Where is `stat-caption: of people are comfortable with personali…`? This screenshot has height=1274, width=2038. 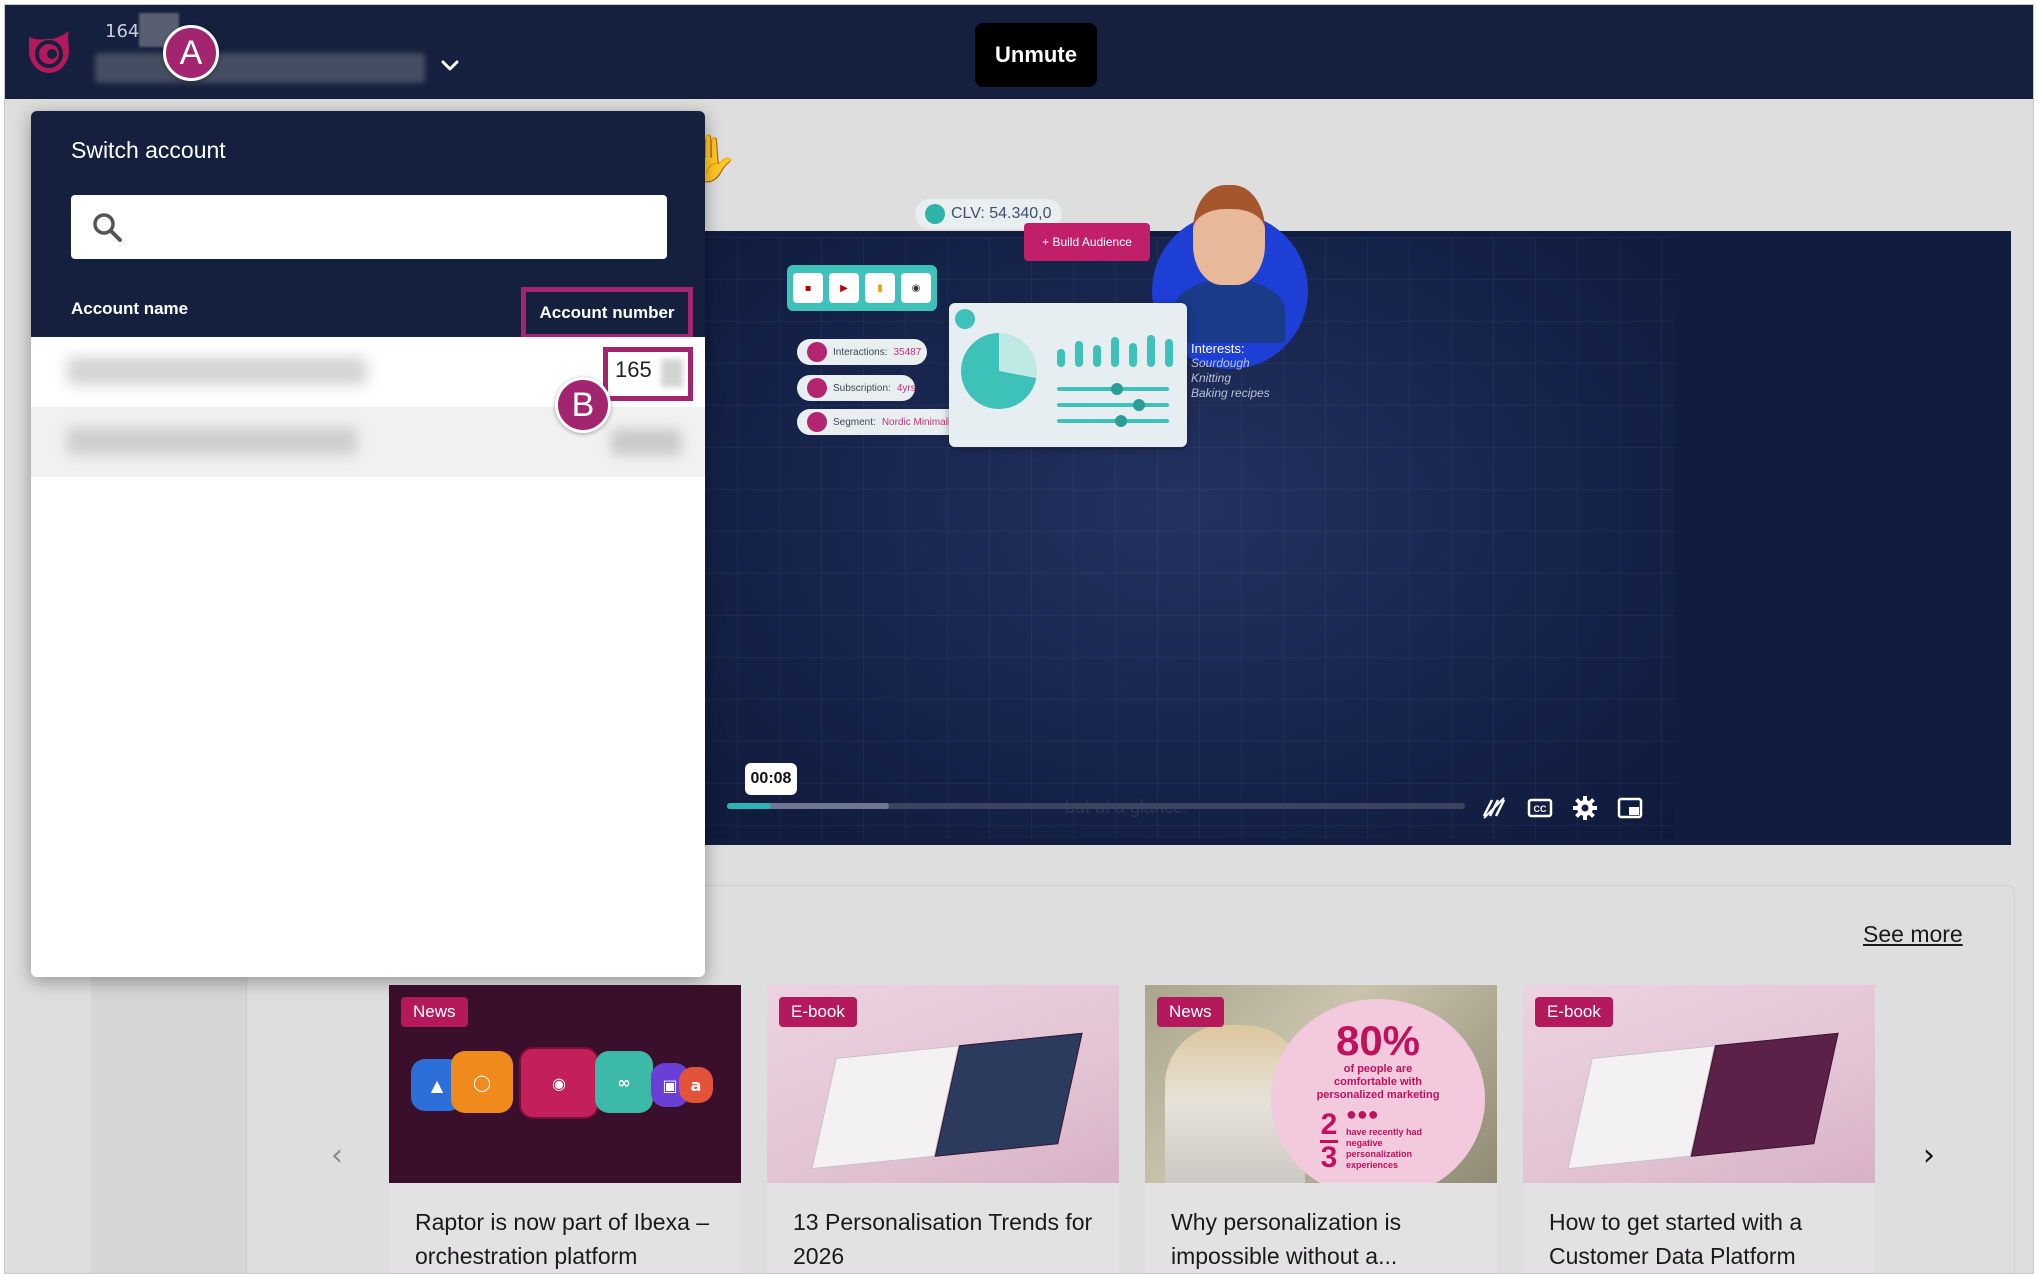
stat-caption: of people are comfortable with personali… is located at coordinates (1378, 1082).